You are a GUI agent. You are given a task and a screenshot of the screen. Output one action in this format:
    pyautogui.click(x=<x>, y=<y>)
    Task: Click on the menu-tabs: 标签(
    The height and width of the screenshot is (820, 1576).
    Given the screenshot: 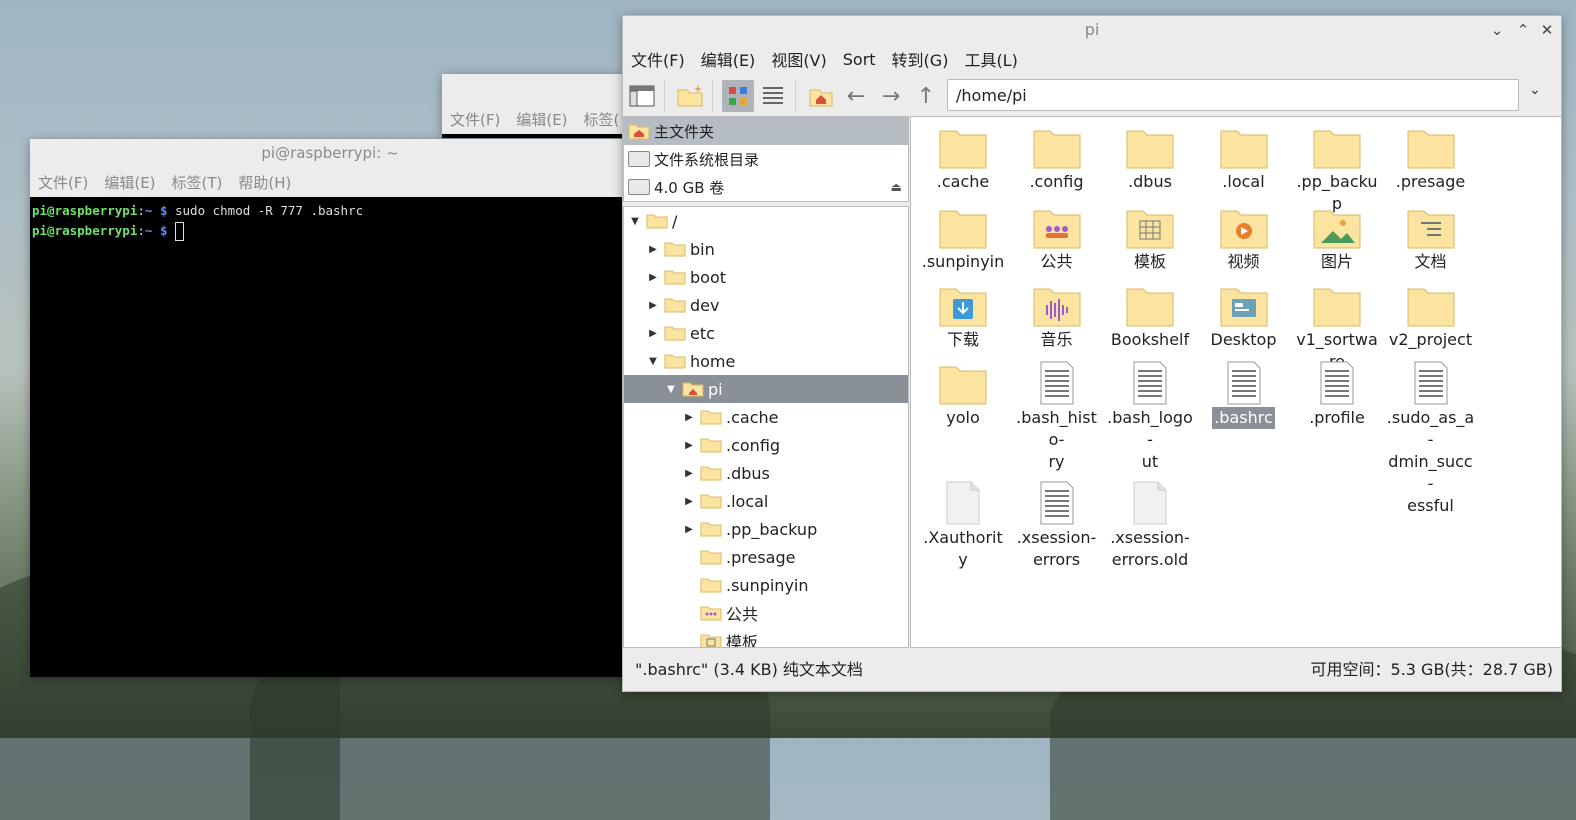 What is the action you would take?
    pyautogui.click(x=602, y=119)
    